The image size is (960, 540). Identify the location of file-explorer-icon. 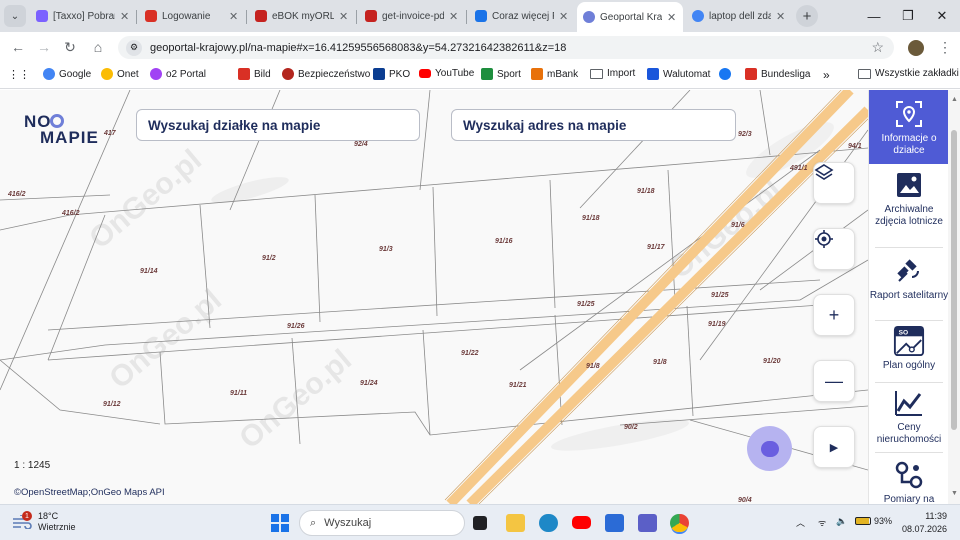
(515, 523).